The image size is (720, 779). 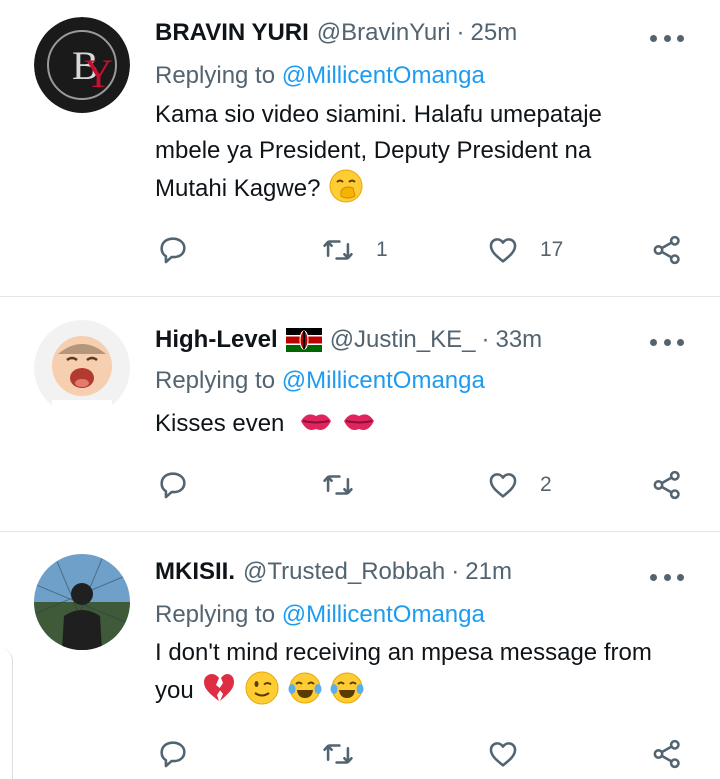 What do you see at coordinates (238, 188) in the screenshot?
I see `tweet-text-line: Mutahi Kagwe?` at bounding box center [238, 188].